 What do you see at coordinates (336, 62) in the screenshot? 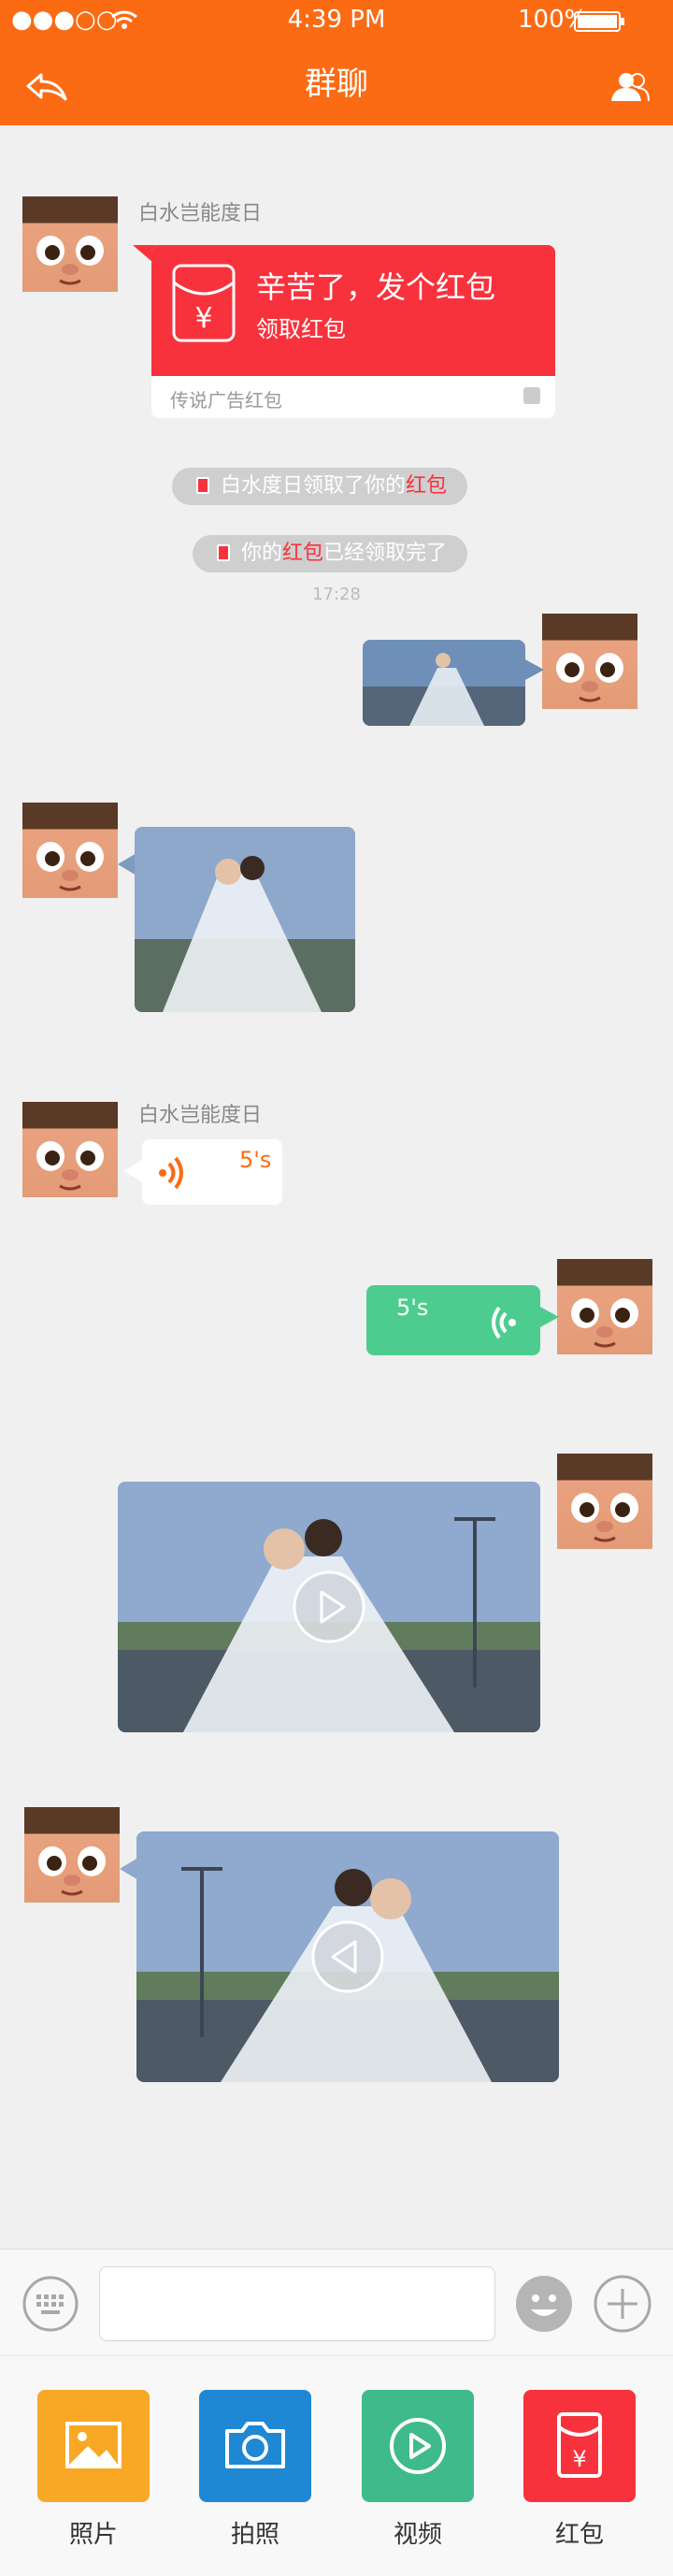
I see `header-bar: ●●●○○ 4:39 PM 100% 群聊` at bounding box center [336, 62].